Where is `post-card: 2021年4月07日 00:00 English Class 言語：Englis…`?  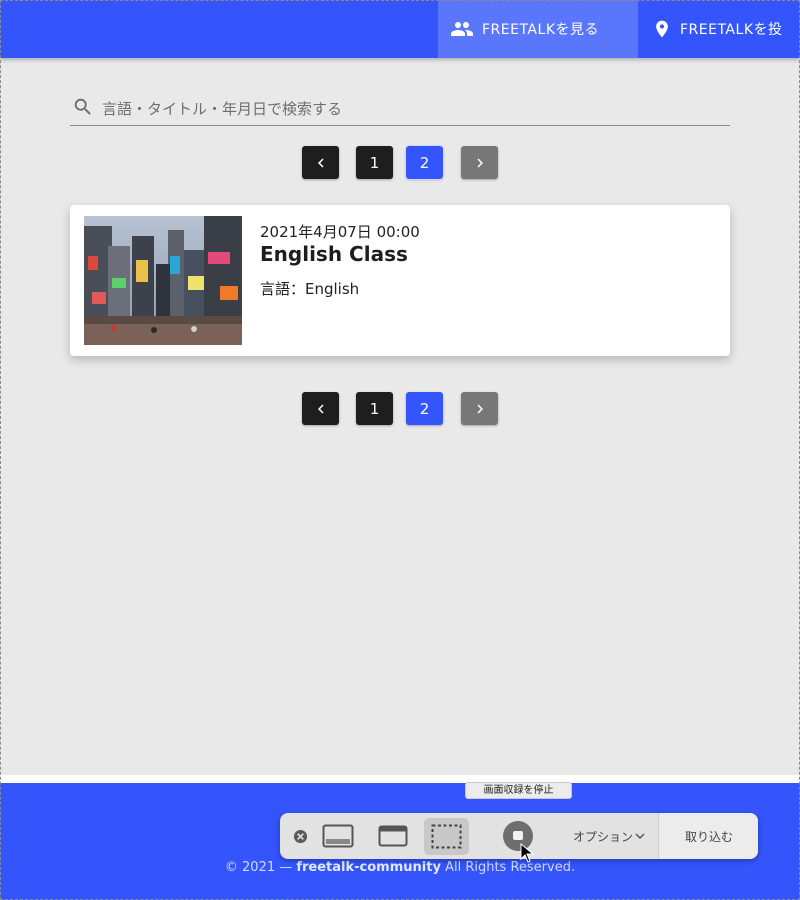 post-card: 2021年4月07日 00:00 English Class 言語：Englis… is located at coordinates (400, 280).